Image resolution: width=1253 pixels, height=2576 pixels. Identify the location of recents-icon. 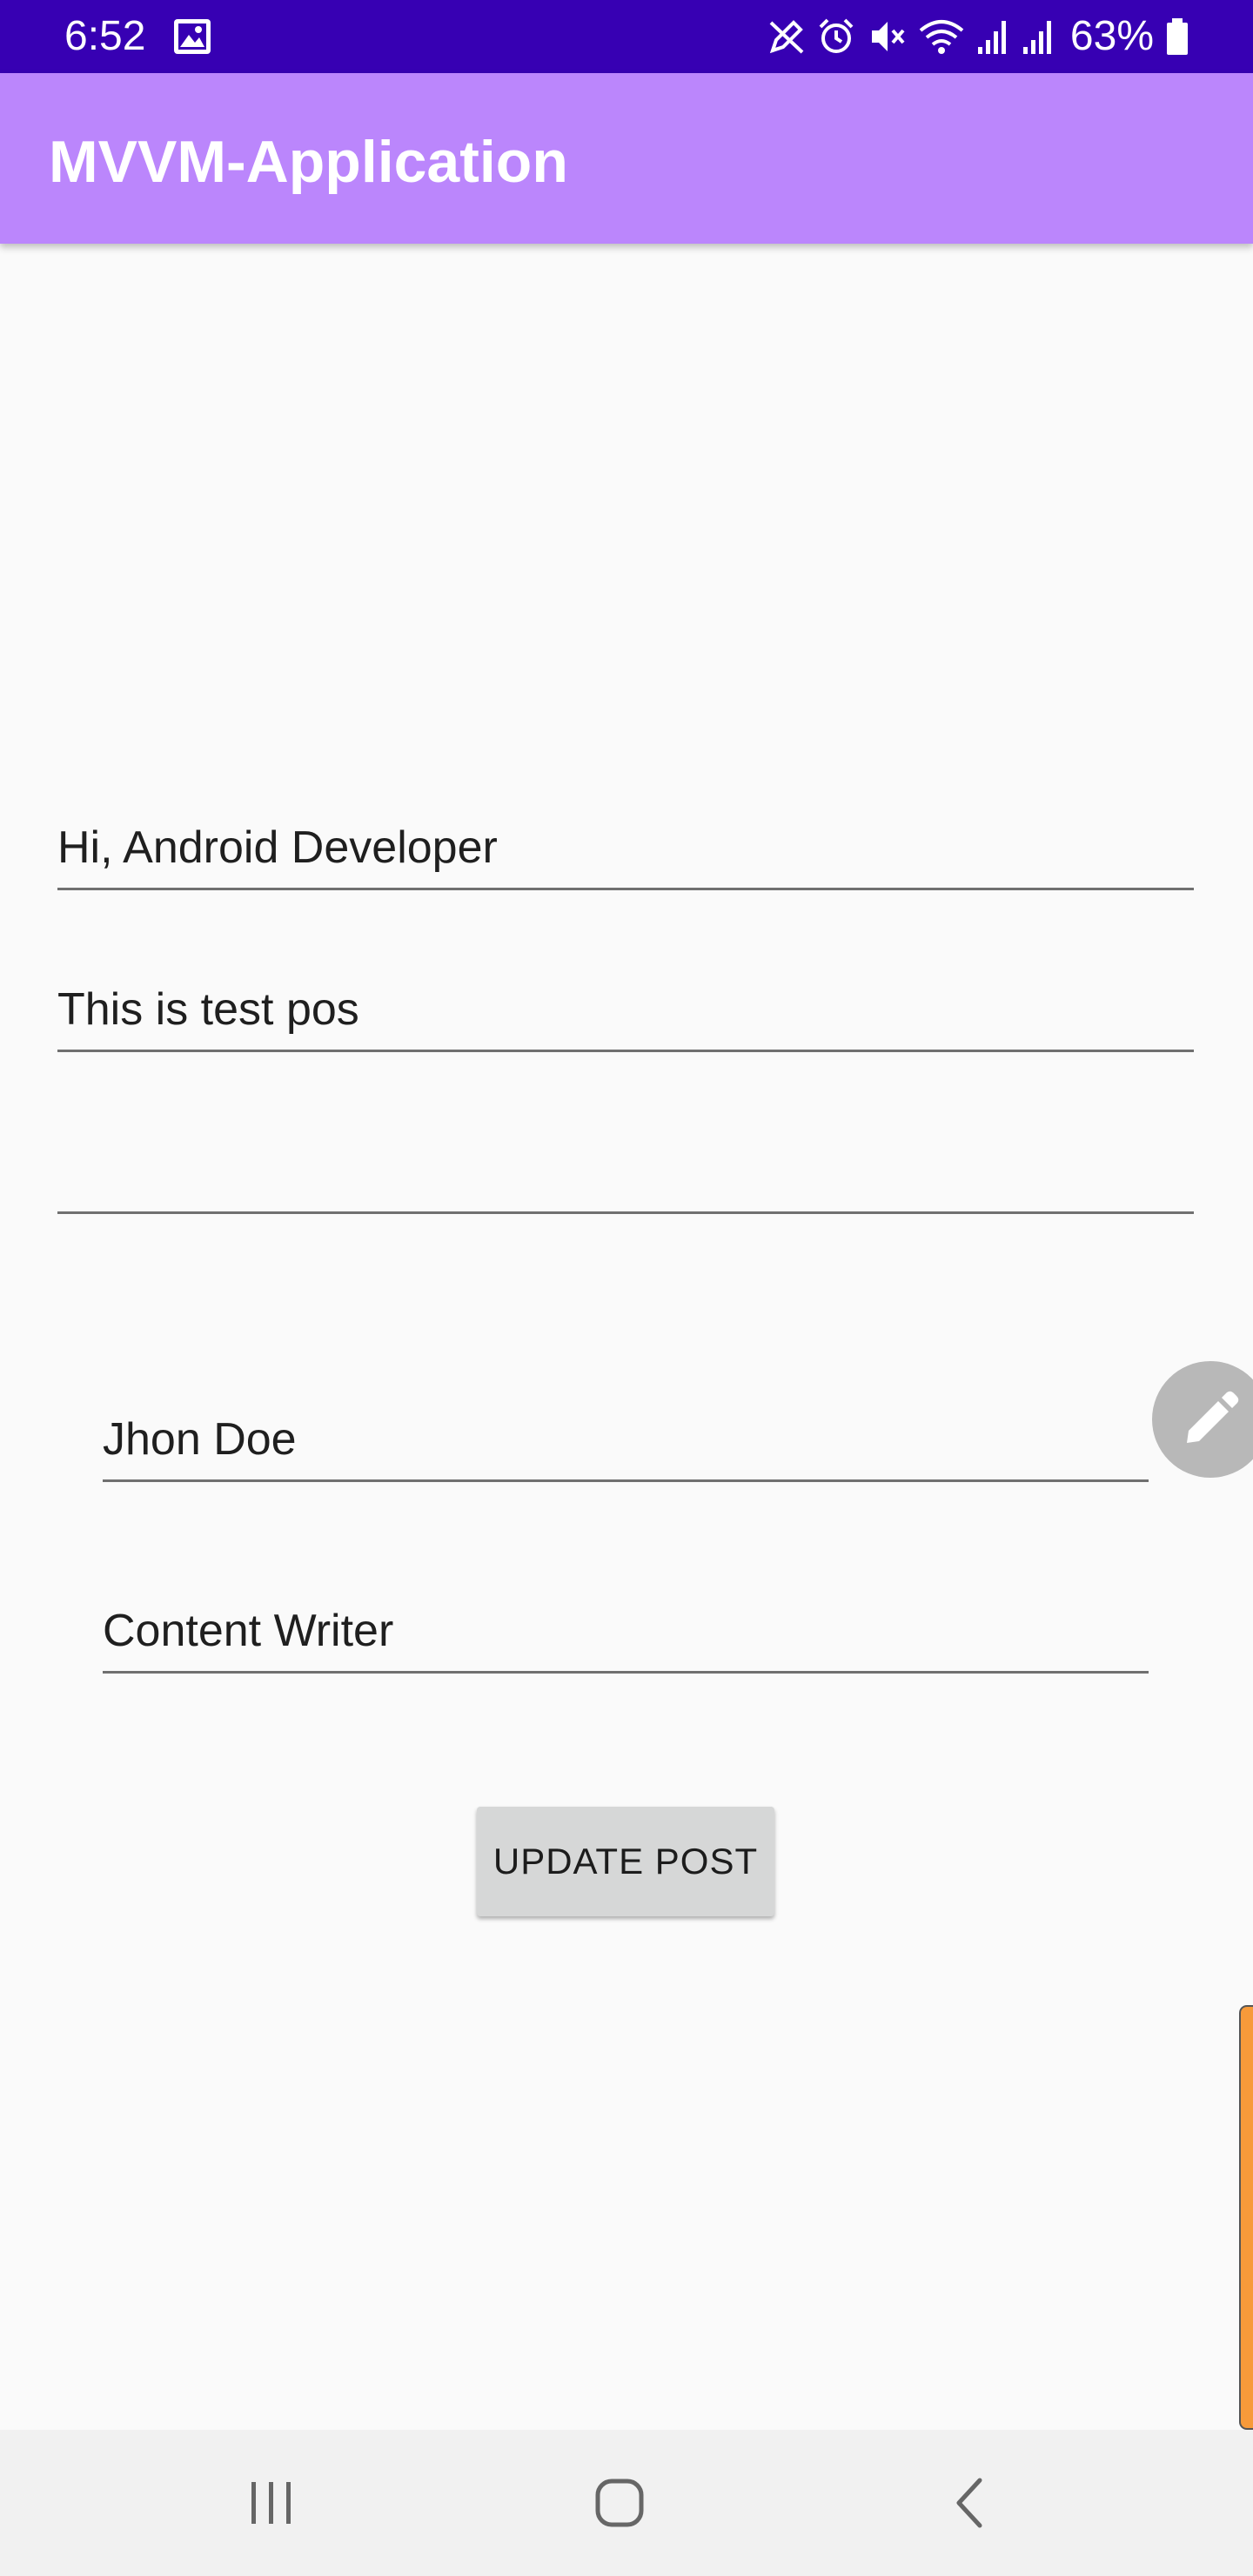
(271, 2503).